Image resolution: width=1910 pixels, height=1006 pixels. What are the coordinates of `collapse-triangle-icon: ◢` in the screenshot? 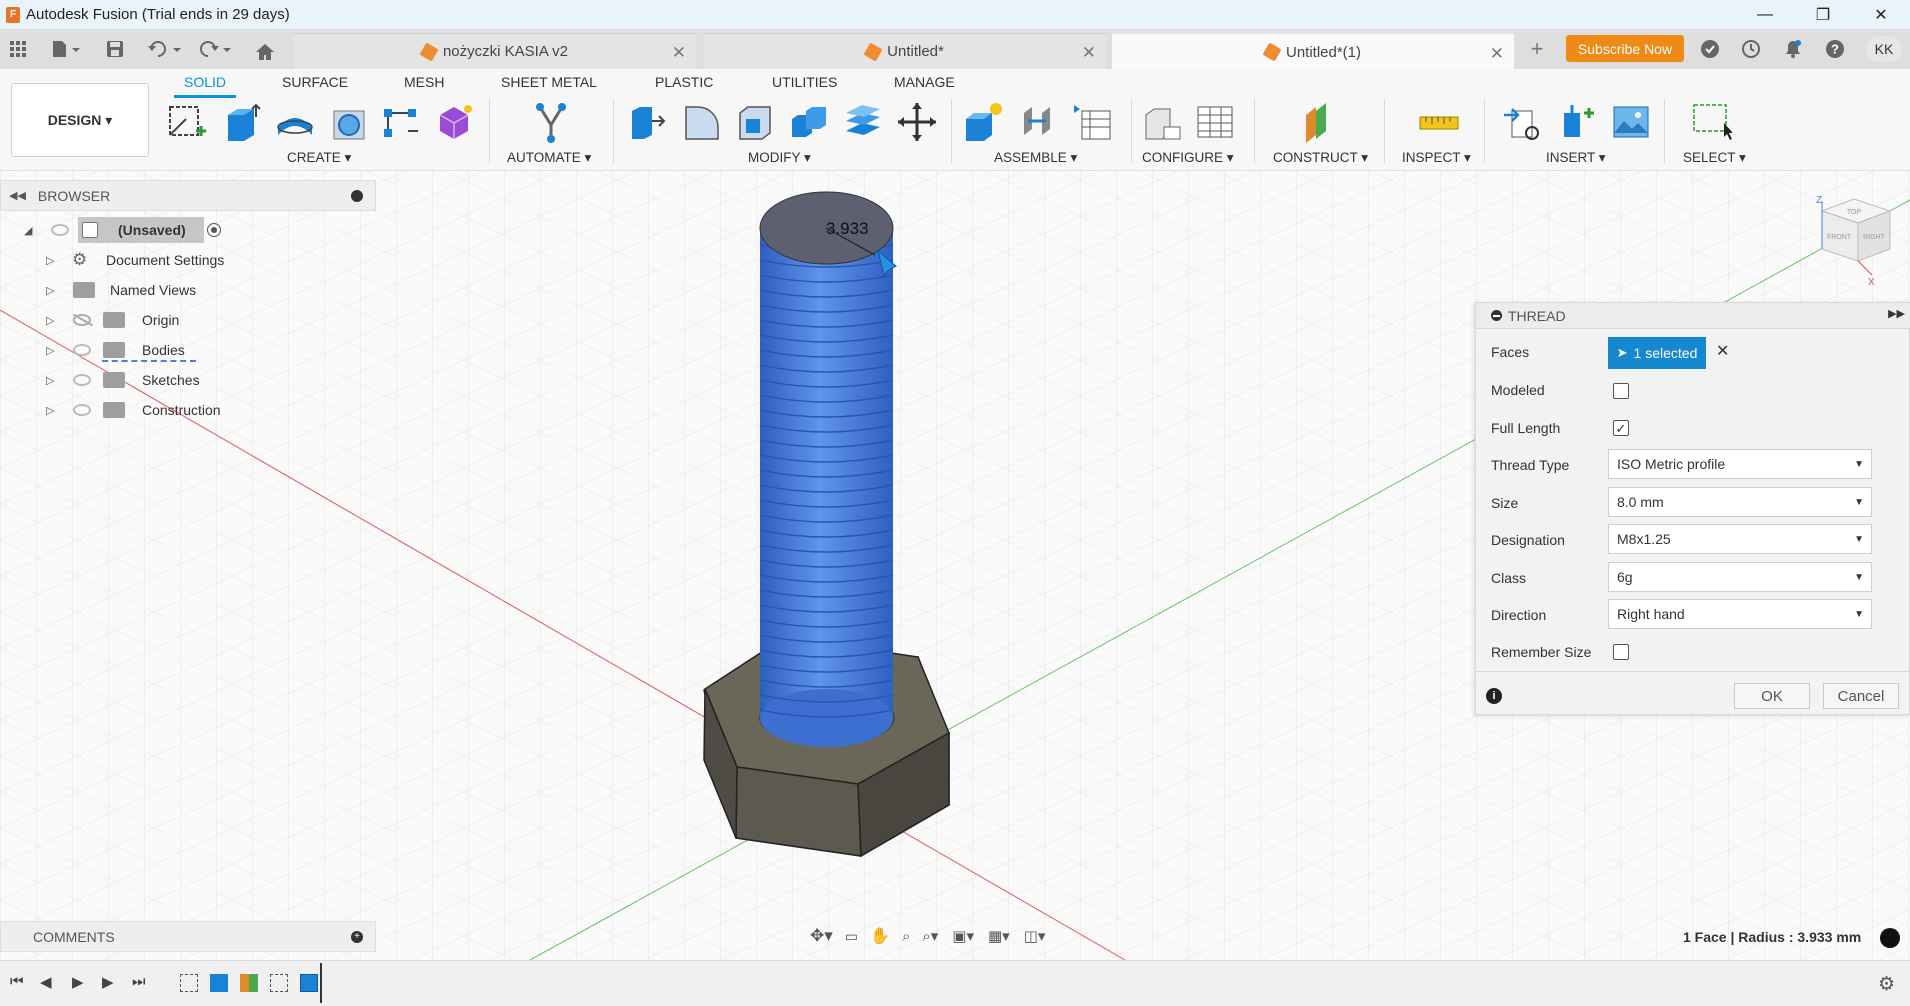 It's located at (30, 230).